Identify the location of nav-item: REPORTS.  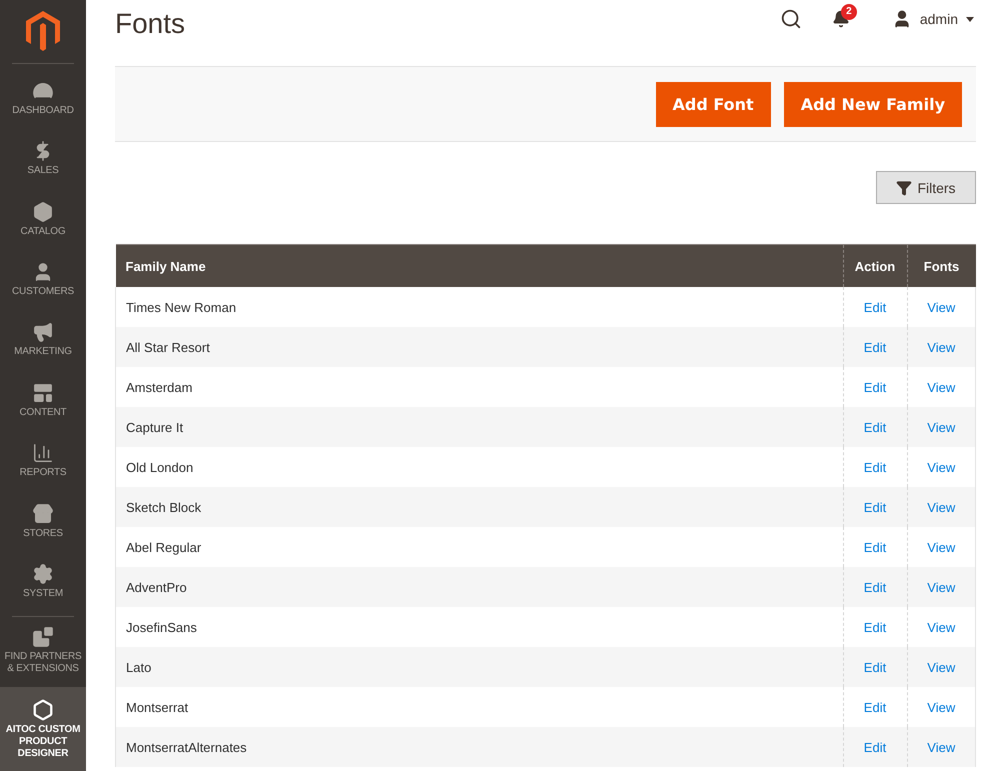
(43, 460).